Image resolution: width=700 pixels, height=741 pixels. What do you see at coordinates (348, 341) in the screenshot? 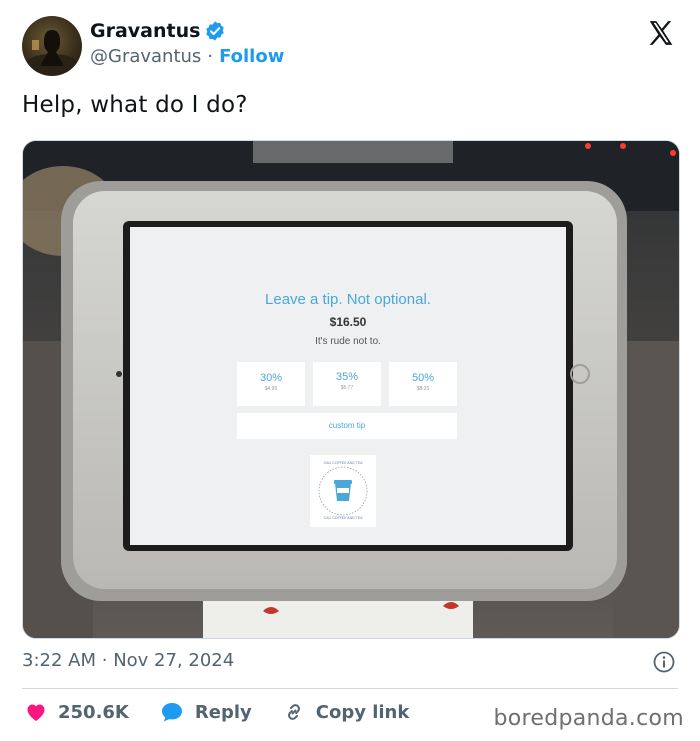
I see `screen-subtitle: It's rude not to.` at bounding box center [348, 341].